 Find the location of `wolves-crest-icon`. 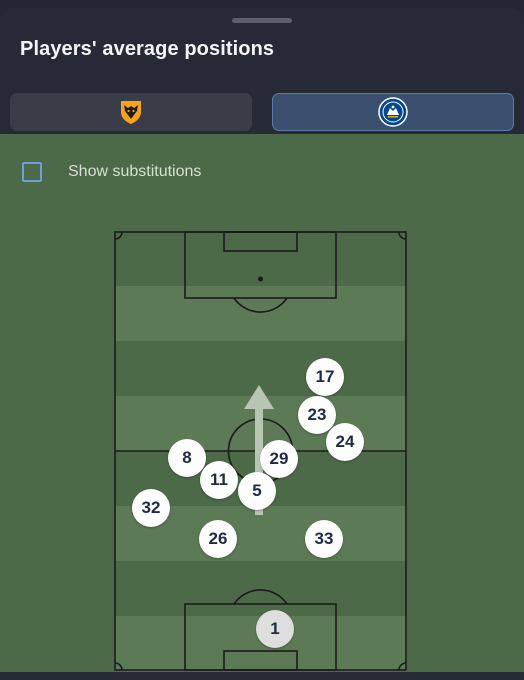

wolves-crest-icon is located at coordinates (131, 112).